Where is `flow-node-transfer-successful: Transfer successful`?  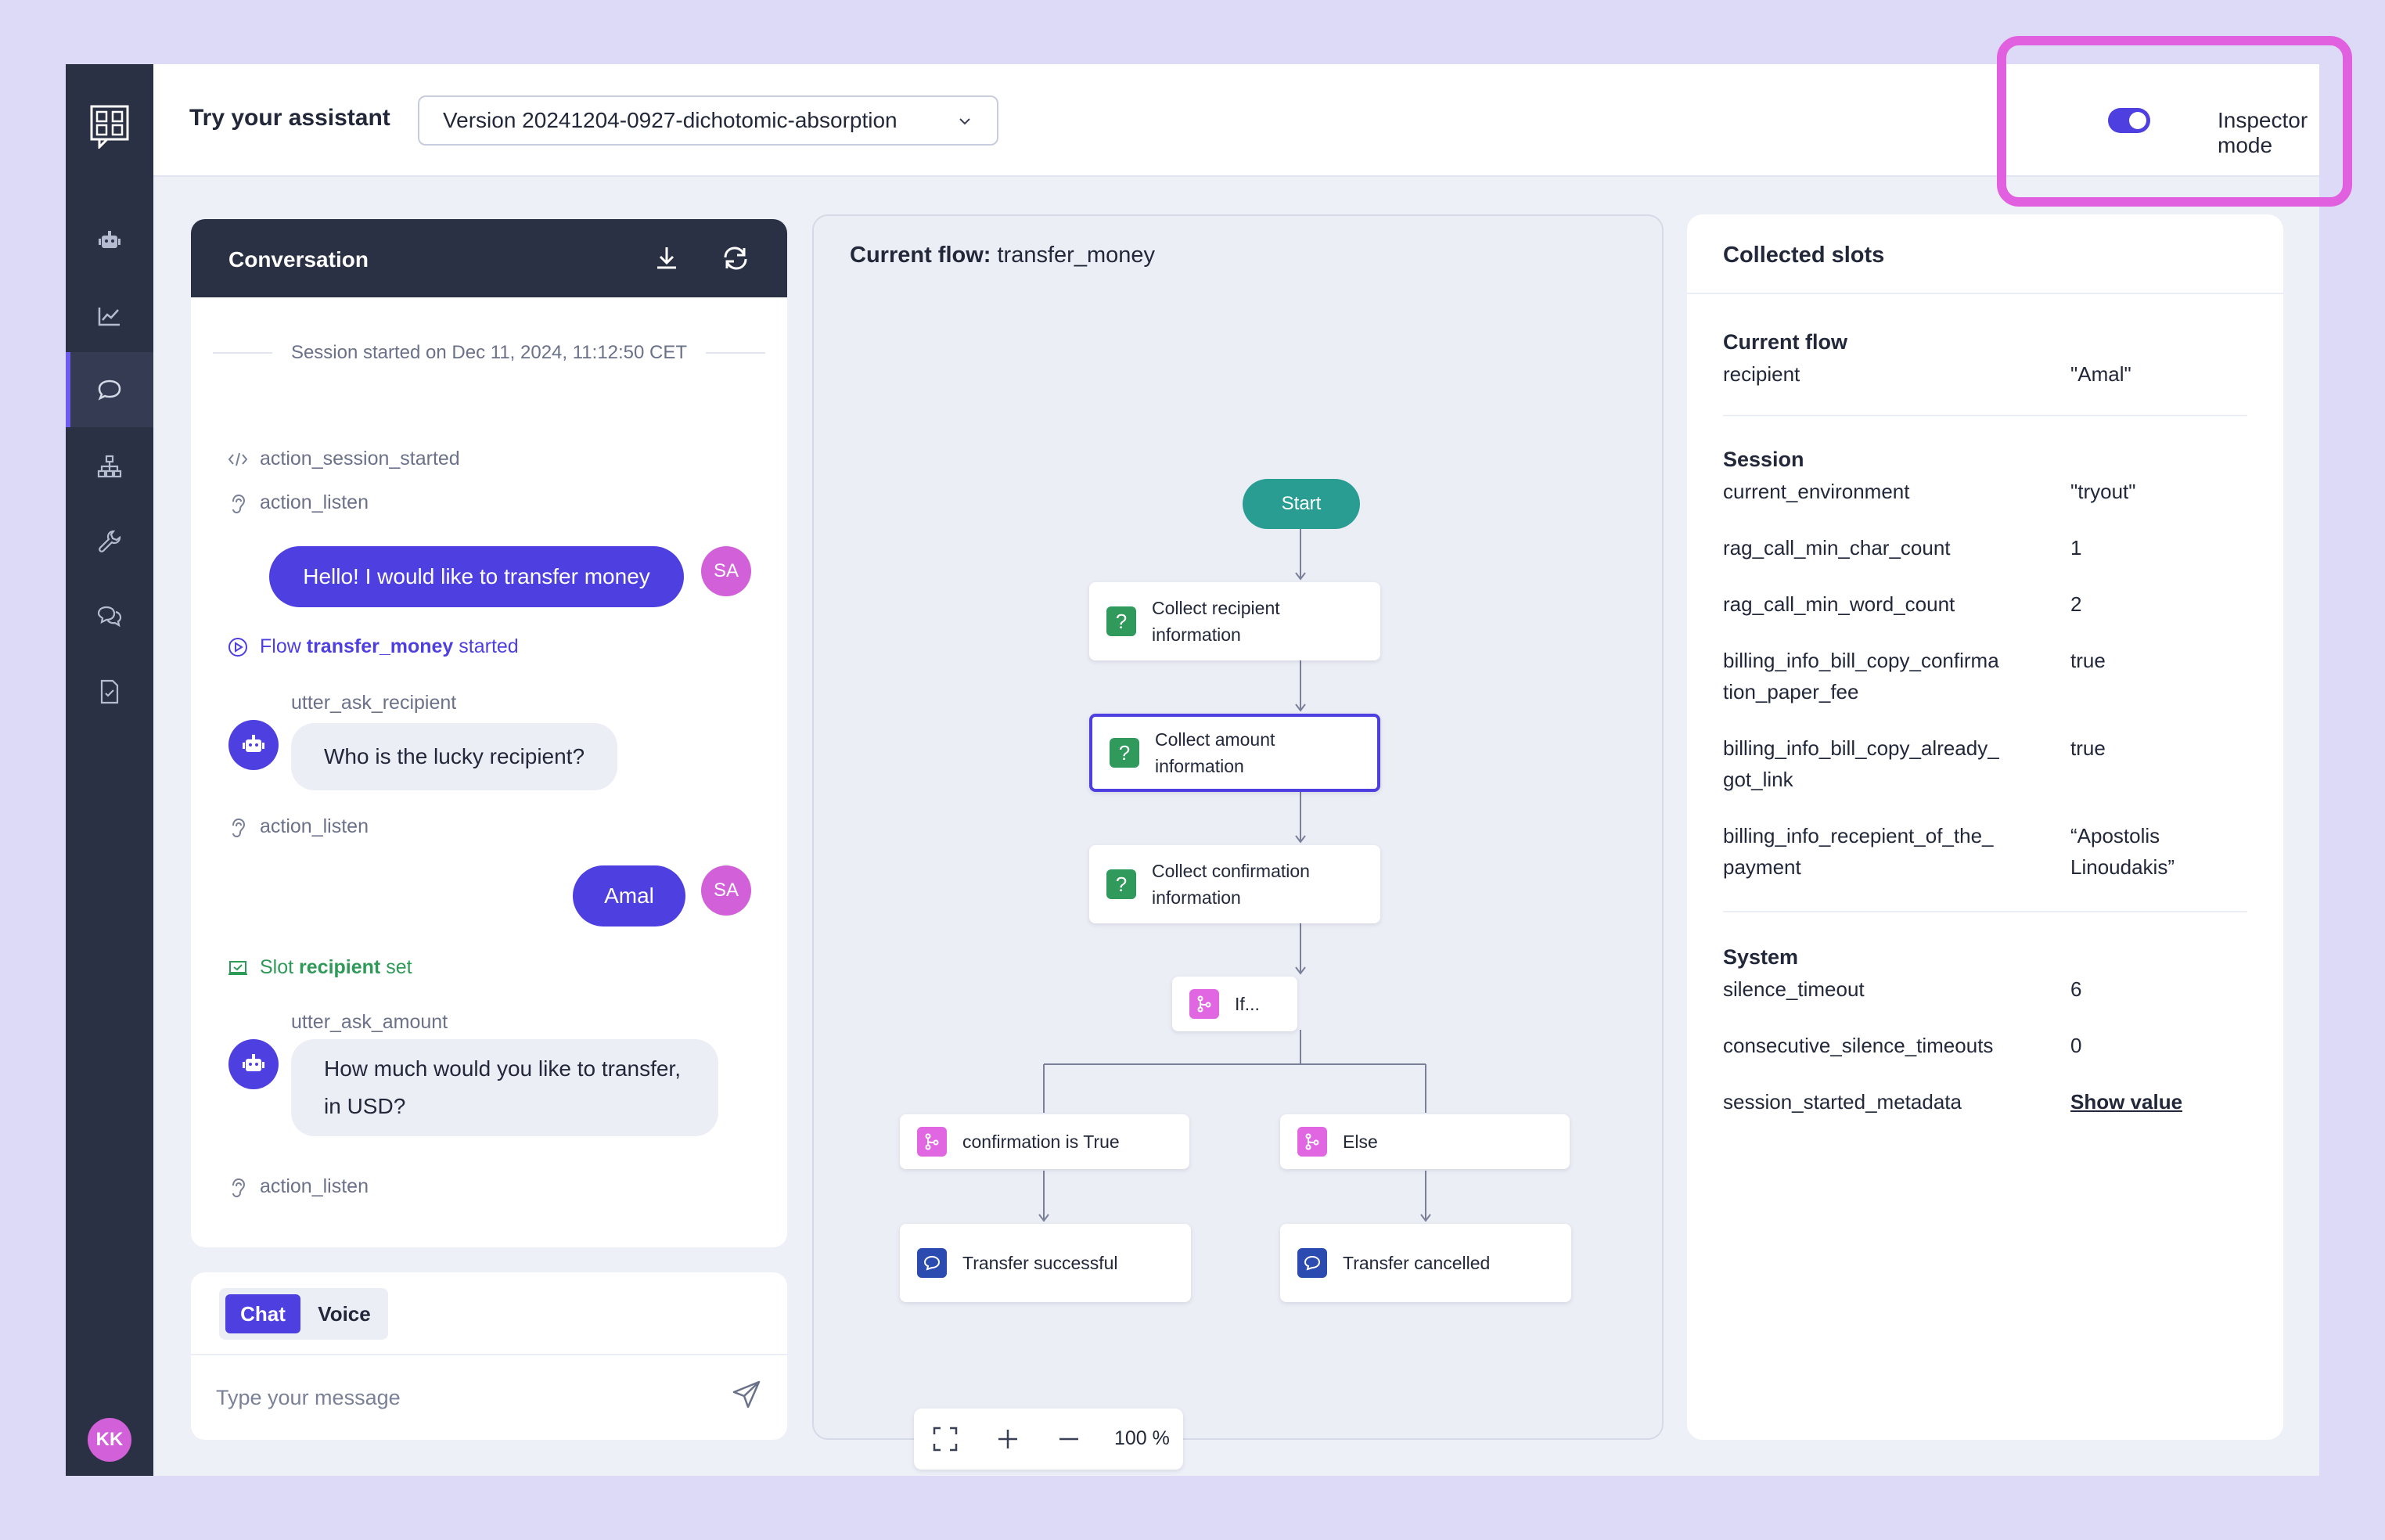
flow-node-transfer-successful: Transfer successful is located at coordinates (1045, 1263).